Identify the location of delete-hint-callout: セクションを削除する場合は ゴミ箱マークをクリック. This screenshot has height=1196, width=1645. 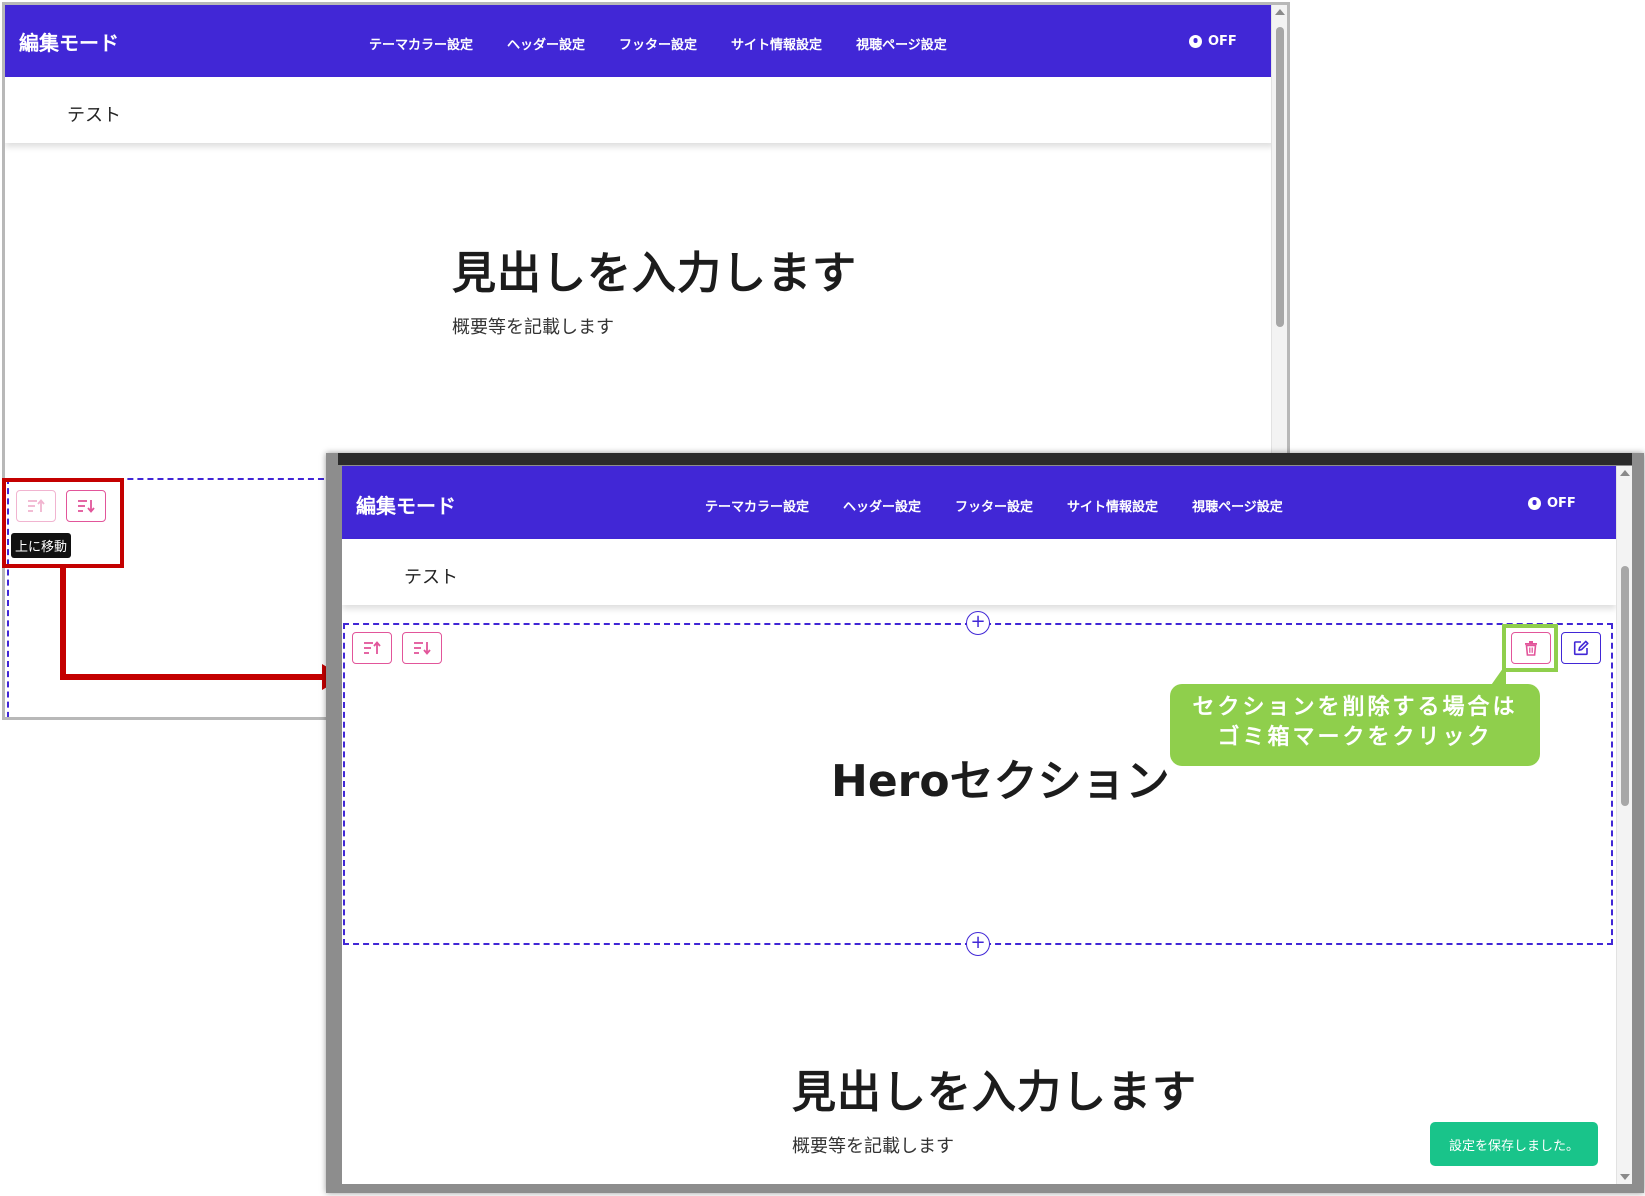
(1355, 725).